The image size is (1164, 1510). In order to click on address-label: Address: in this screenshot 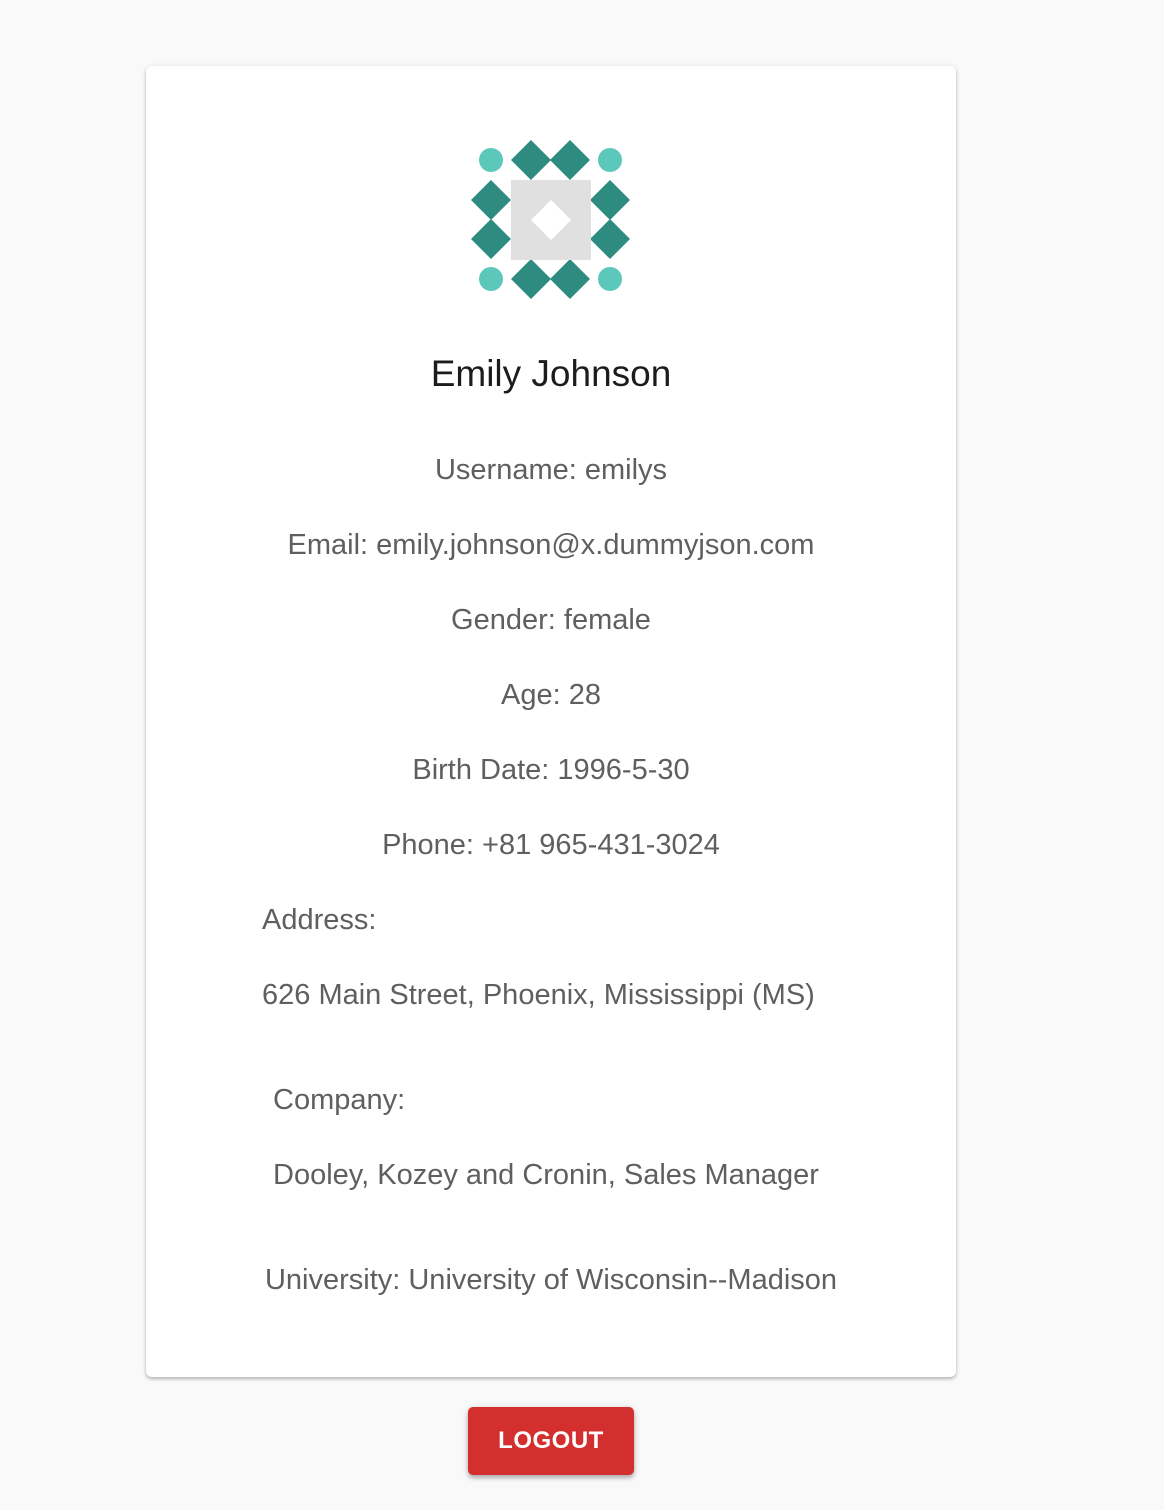, I will do `click(319, 920)`.